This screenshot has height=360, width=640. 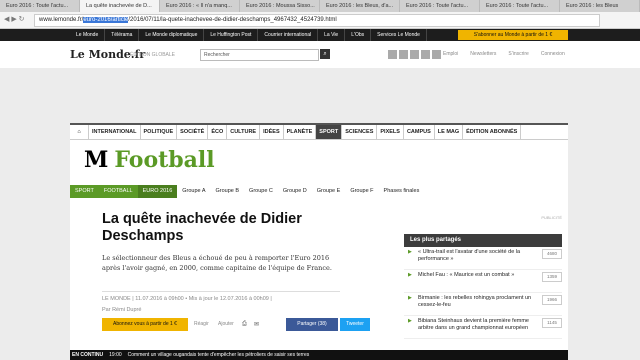 I want to click on group-link-services: Services Le Monde, so click(x=399, y=35).